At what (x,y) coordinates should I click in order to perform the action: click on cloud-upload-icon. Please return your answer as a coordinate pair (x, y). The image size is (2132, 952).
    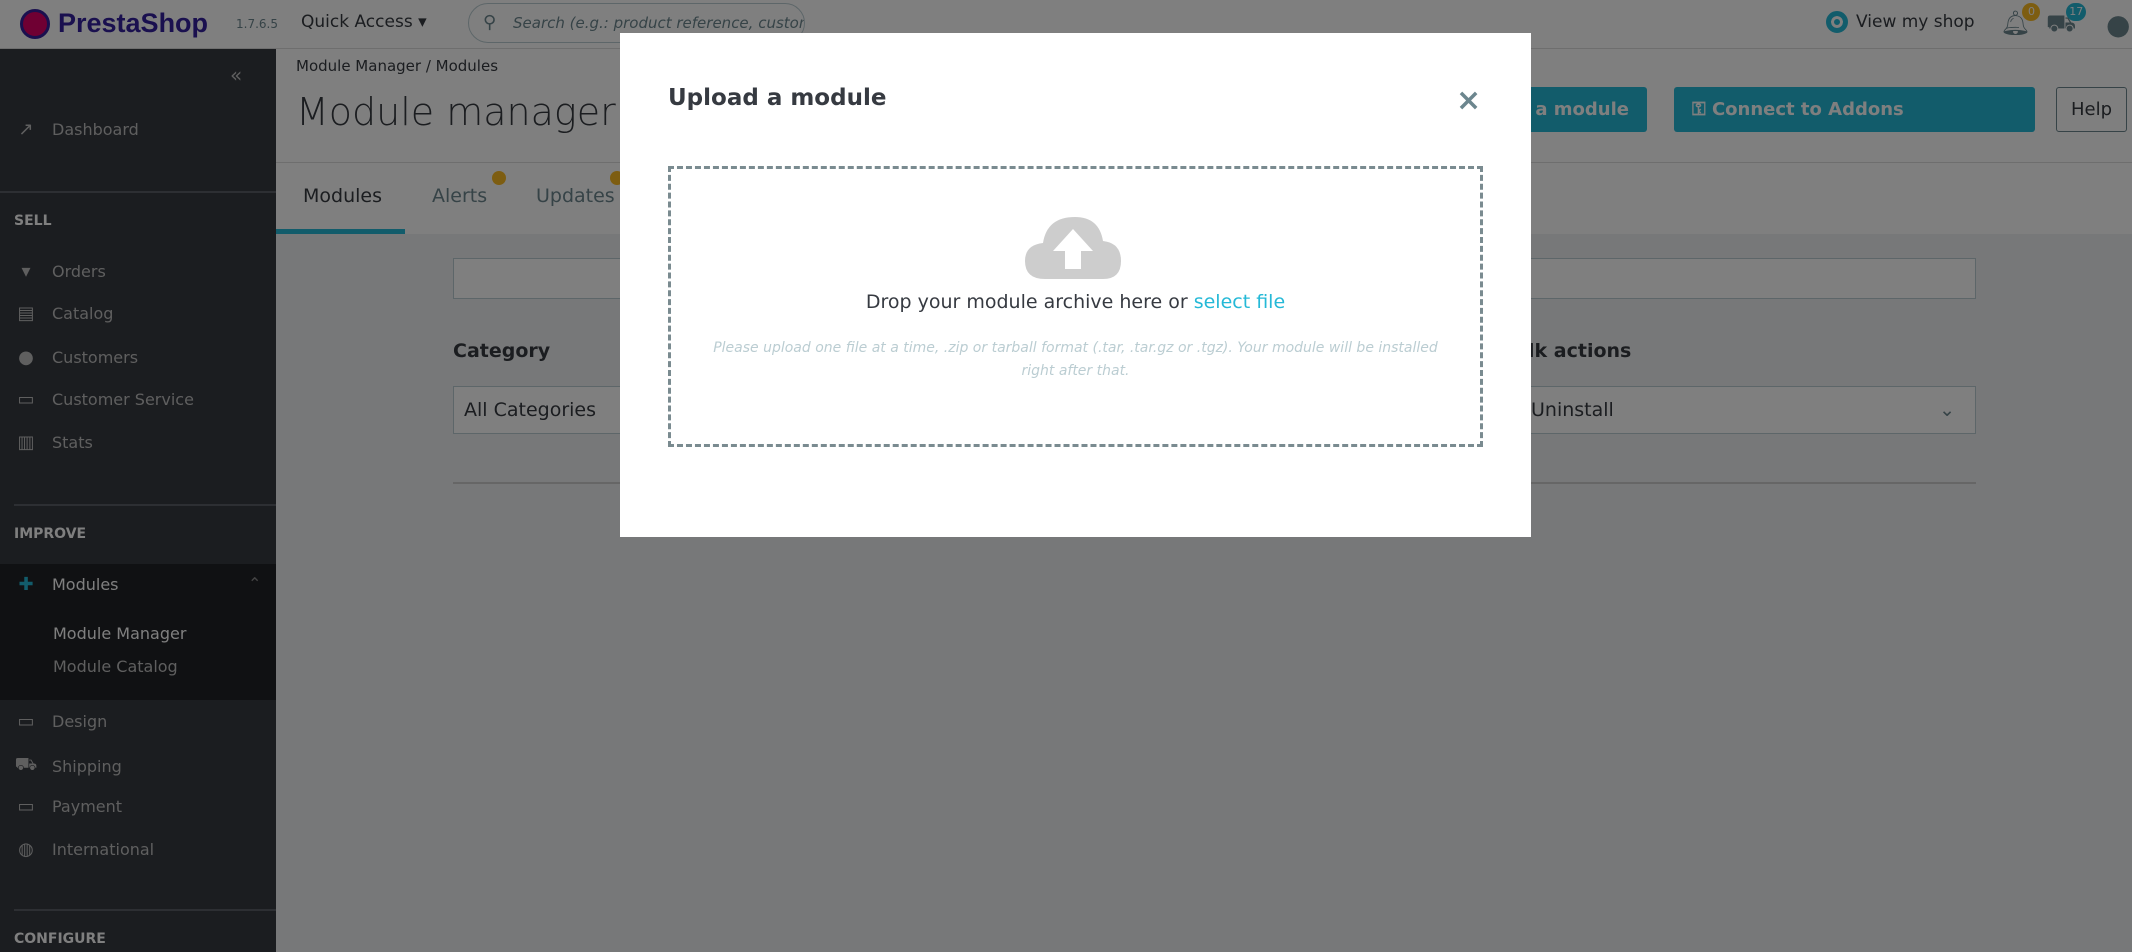
    Looking at the image, I should click on (1073, 248).